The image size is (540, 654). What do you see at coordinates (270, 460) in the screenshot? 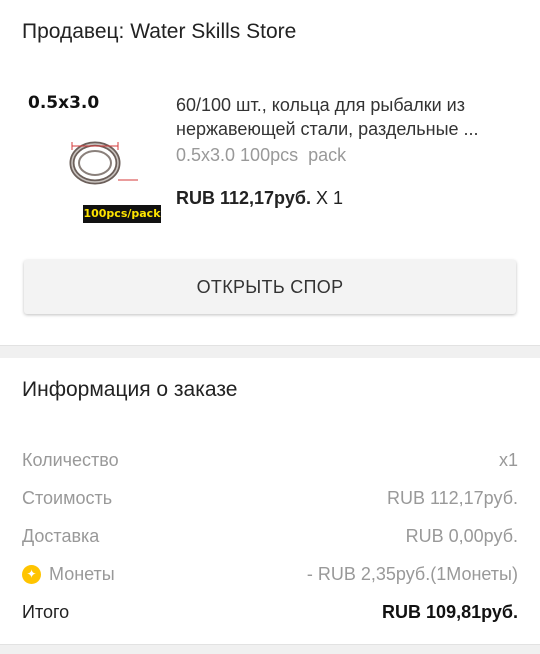
I see `quantity-row: Количество x1` at bounding box center [270, 460].